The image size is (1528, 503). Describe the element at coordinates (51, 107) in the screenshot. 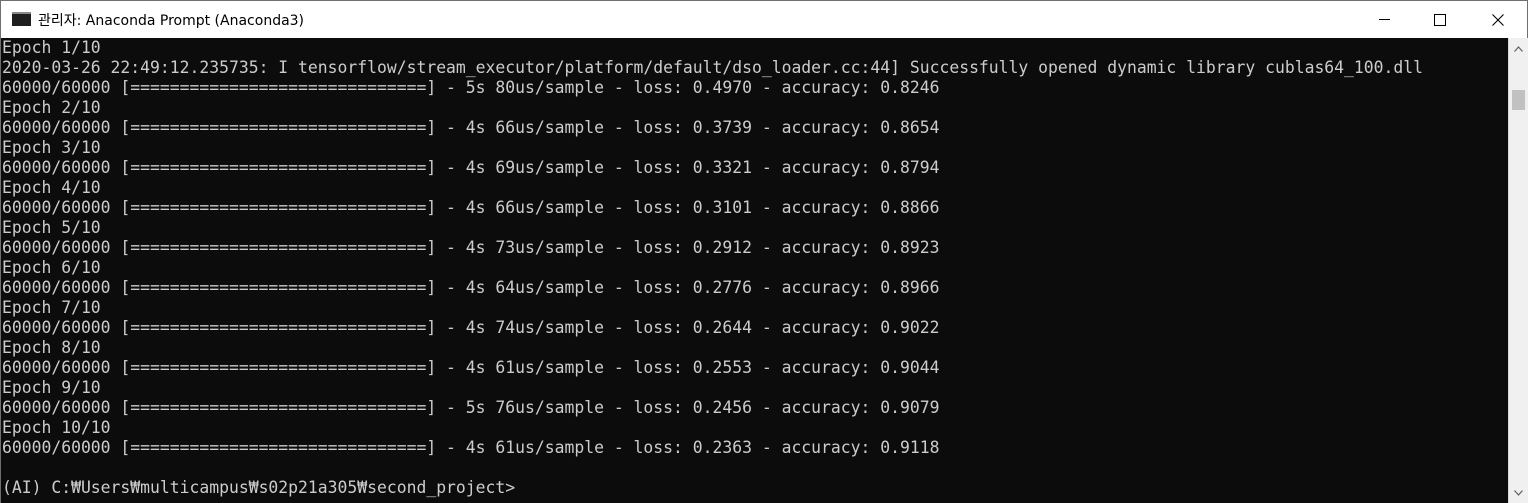

I see `console-line: Epoch 2/10` at that location.